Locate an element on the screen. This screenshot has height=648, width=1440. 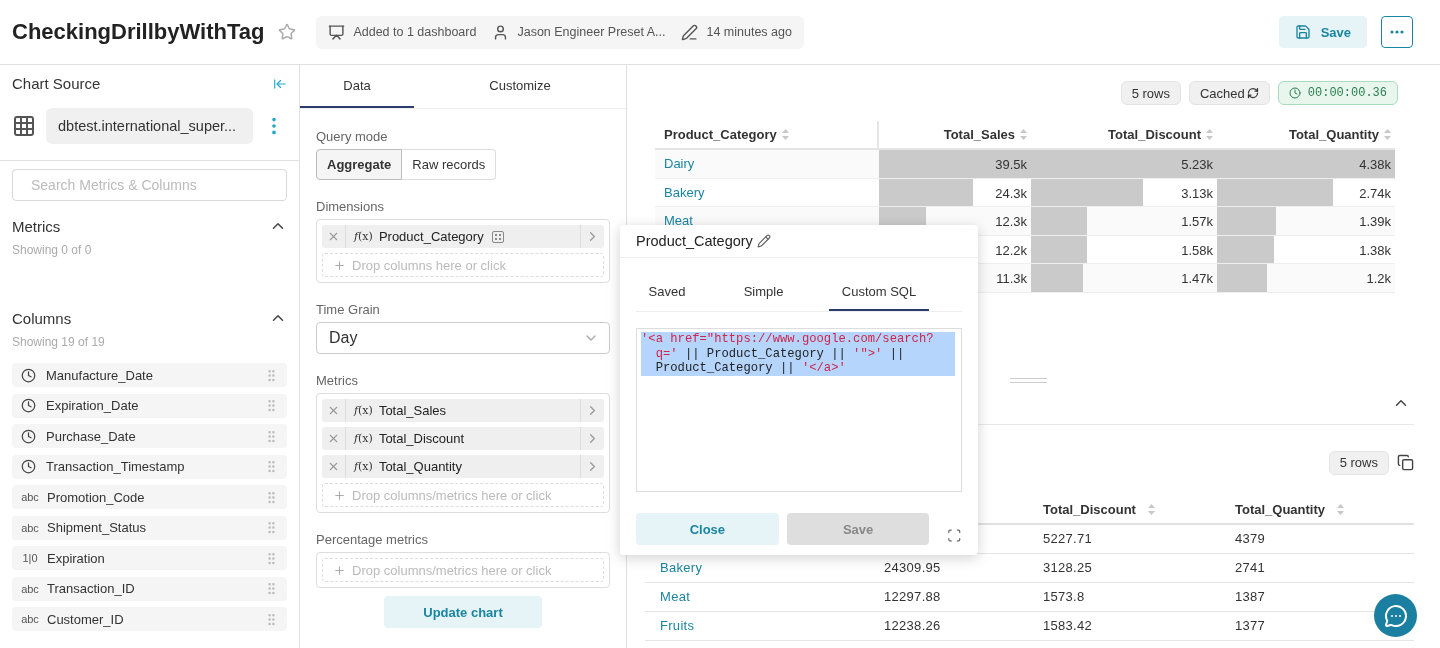
column-item: Expiration_Date is located at coordinates (149, 405).